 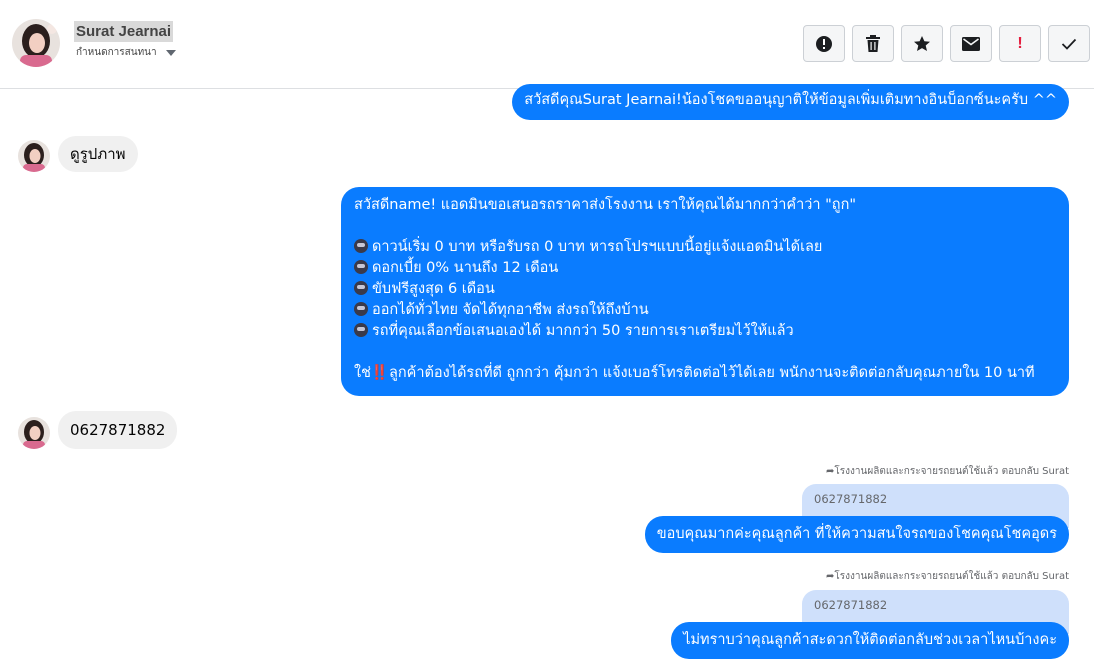 What do you see at coordinates (36, 43) in the screenshot?
I see `contact-avatar` at bounding box center [36, 43].